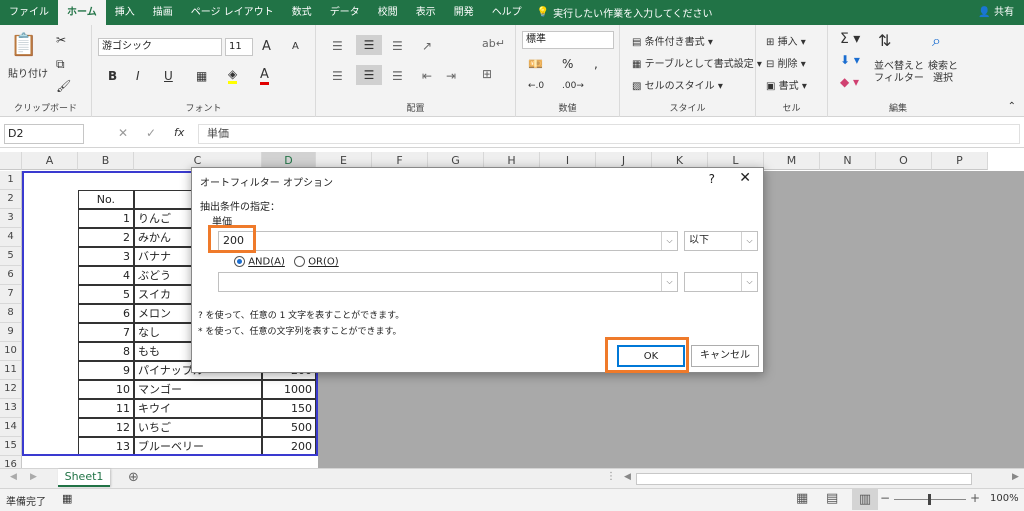 This screenshot has height=511, width=1024. I want to click on macro-record-icon: ▦, so click(67, 498).